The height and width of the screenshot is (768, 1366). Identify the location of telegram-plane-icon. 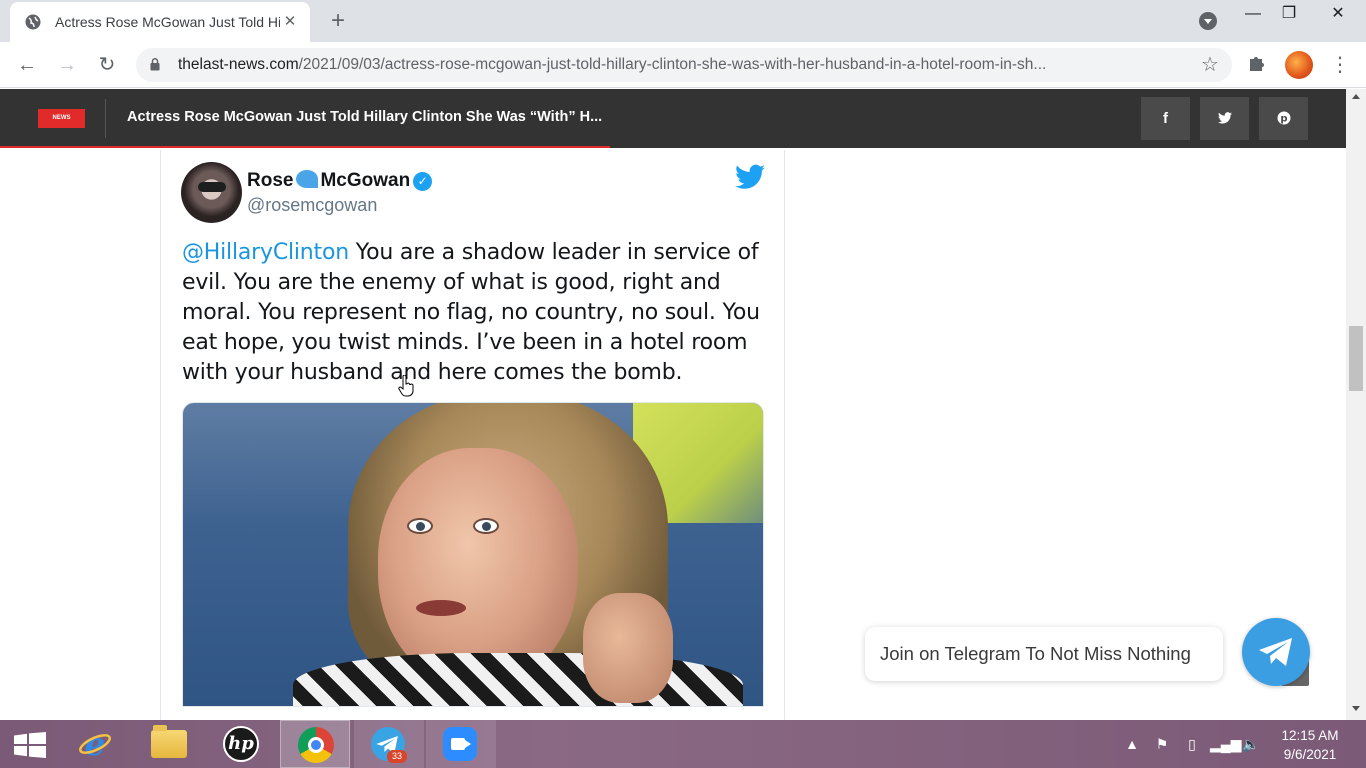
(1275, 652).